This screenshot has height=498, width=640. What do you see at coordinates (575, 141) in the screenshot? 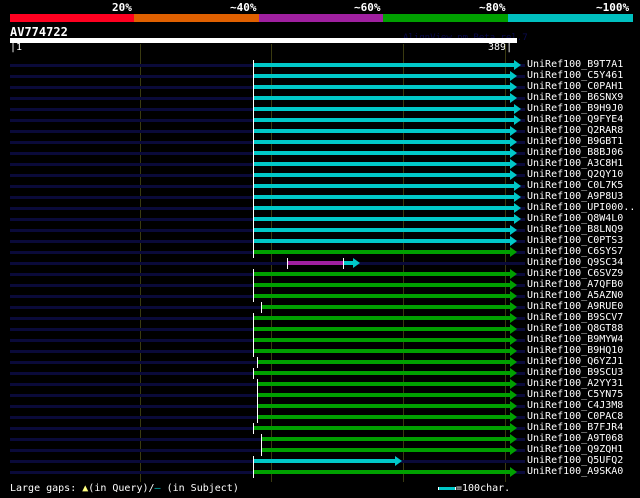
I see `hit-label: UniRef100_B9GBT1` at bounding box center [575, 141].